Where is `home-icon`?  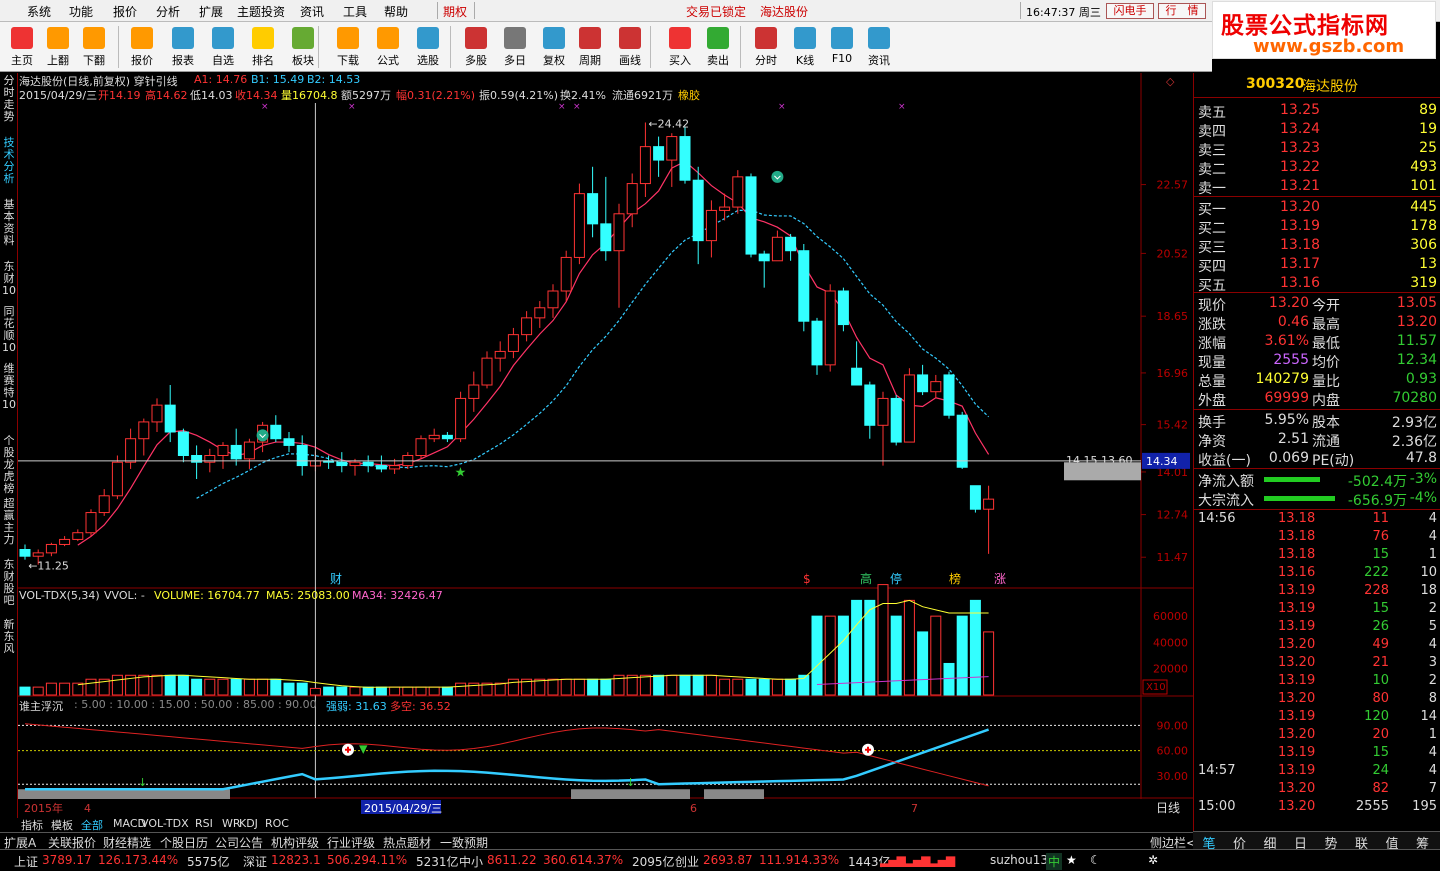 home-icon is located at coordinates (22, 38).